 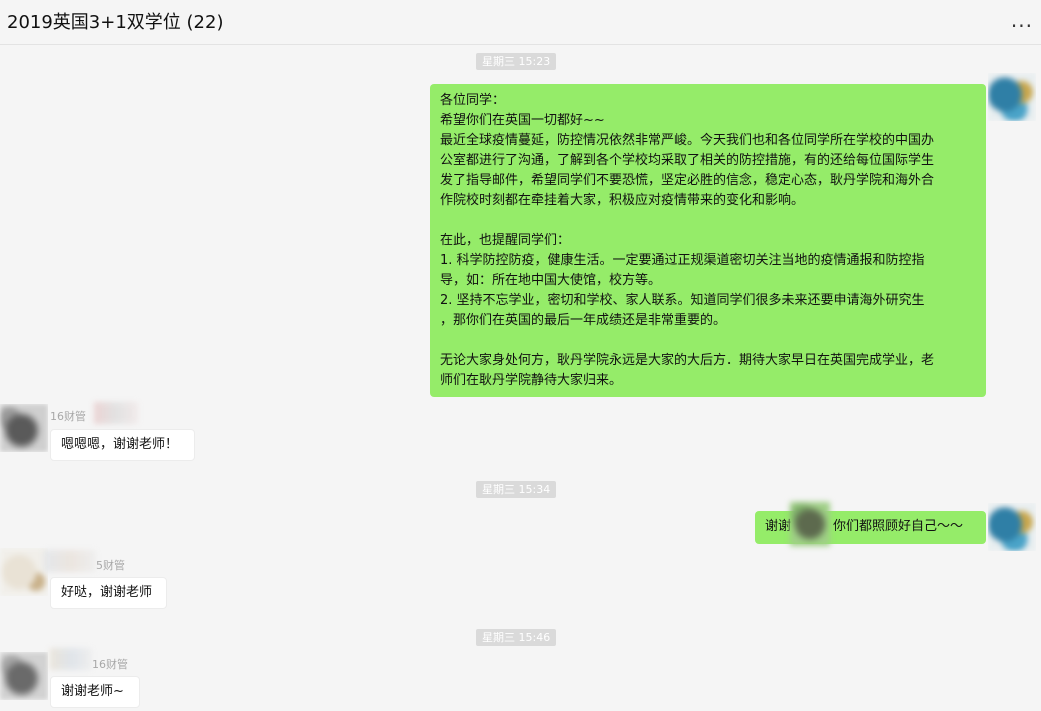 I want to click on message-line: 2. 坚持不忘学业，密切和学校、家人联系。知道同学们很多未来还要申请海外研究生, so click(x=682, y=300).